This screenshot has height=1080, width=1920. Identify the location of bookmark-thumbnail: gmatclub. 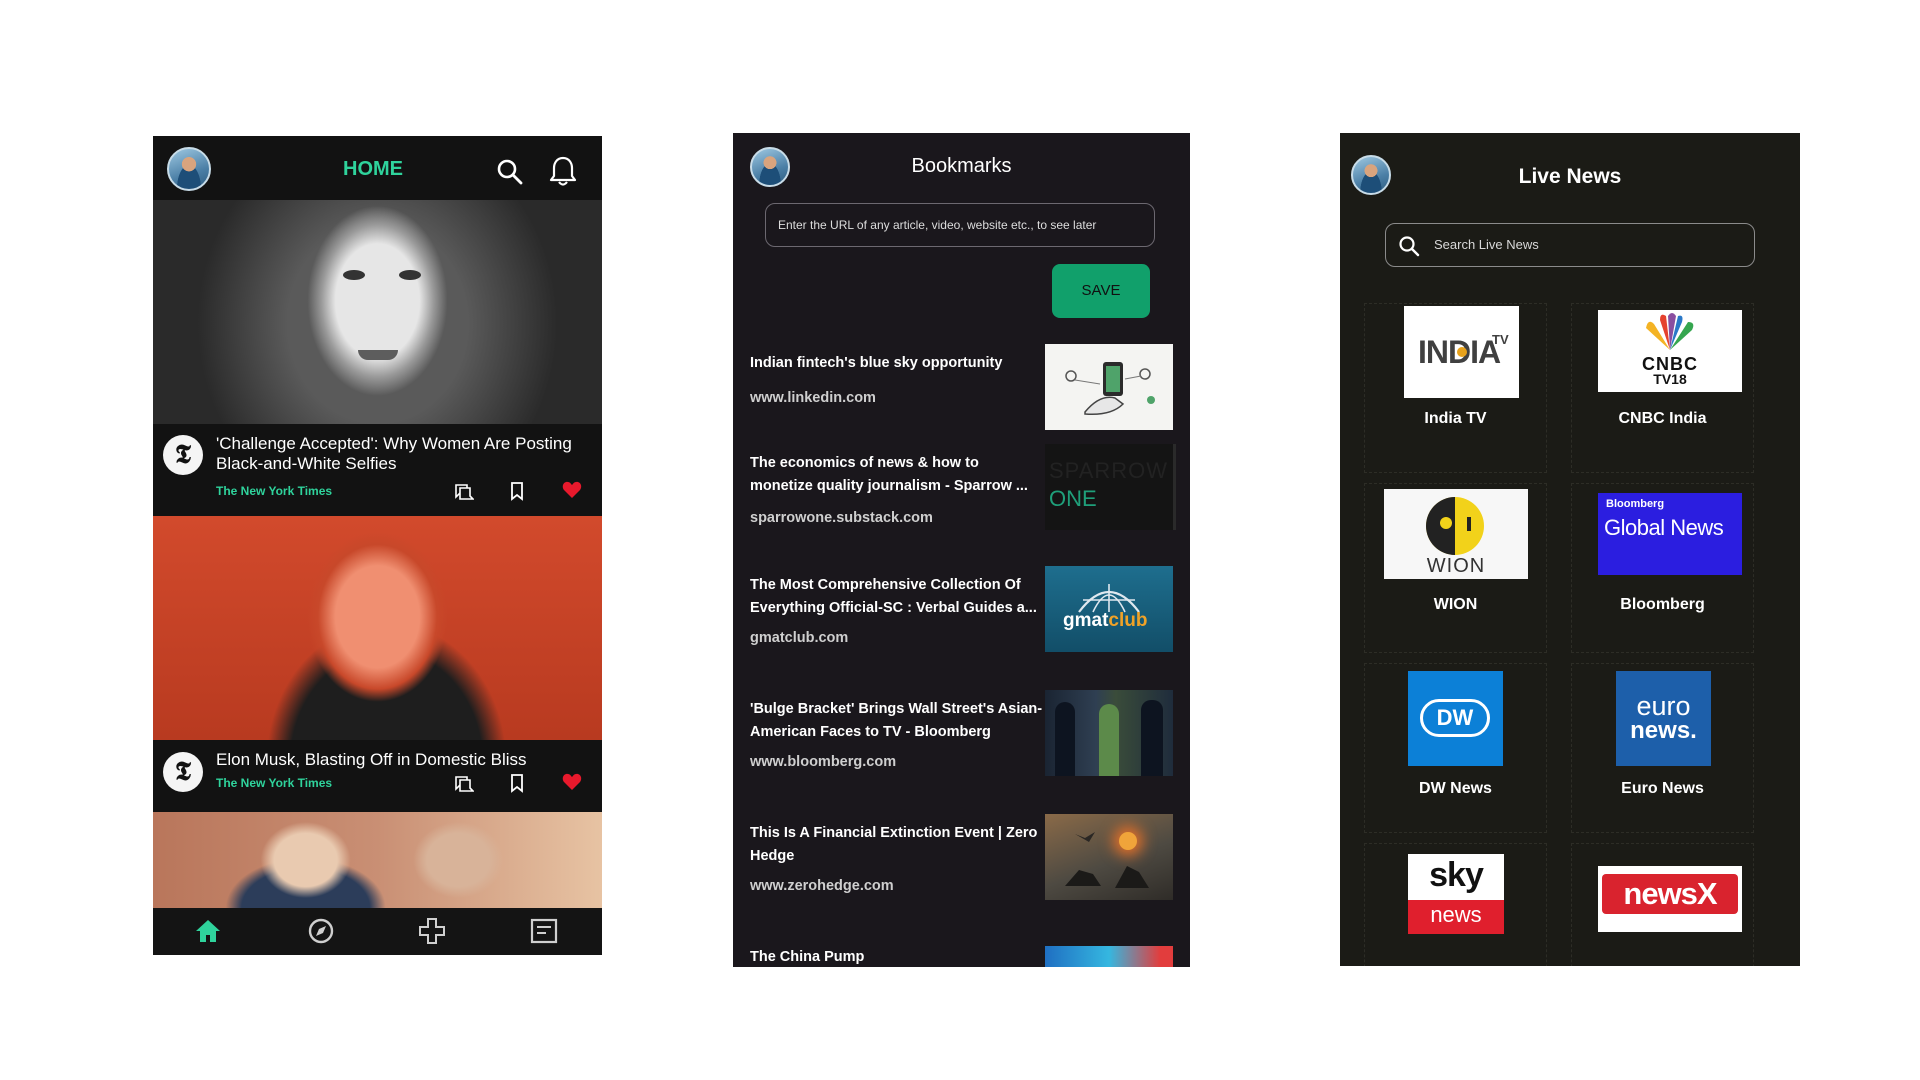
(1109, 609).